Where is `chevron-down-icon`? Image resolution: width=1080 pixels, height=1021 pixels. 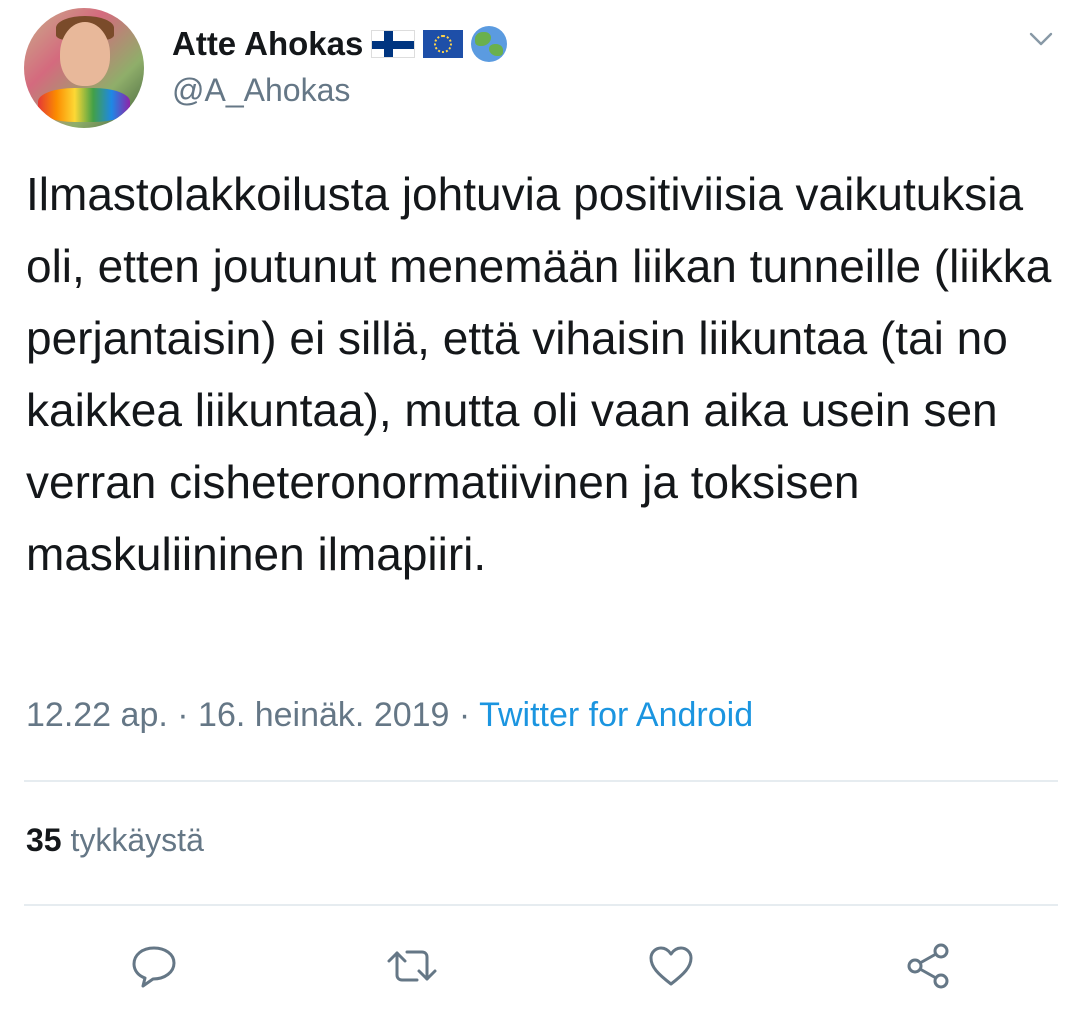 chevron-down-icon is located at coordinates (1041, 39).